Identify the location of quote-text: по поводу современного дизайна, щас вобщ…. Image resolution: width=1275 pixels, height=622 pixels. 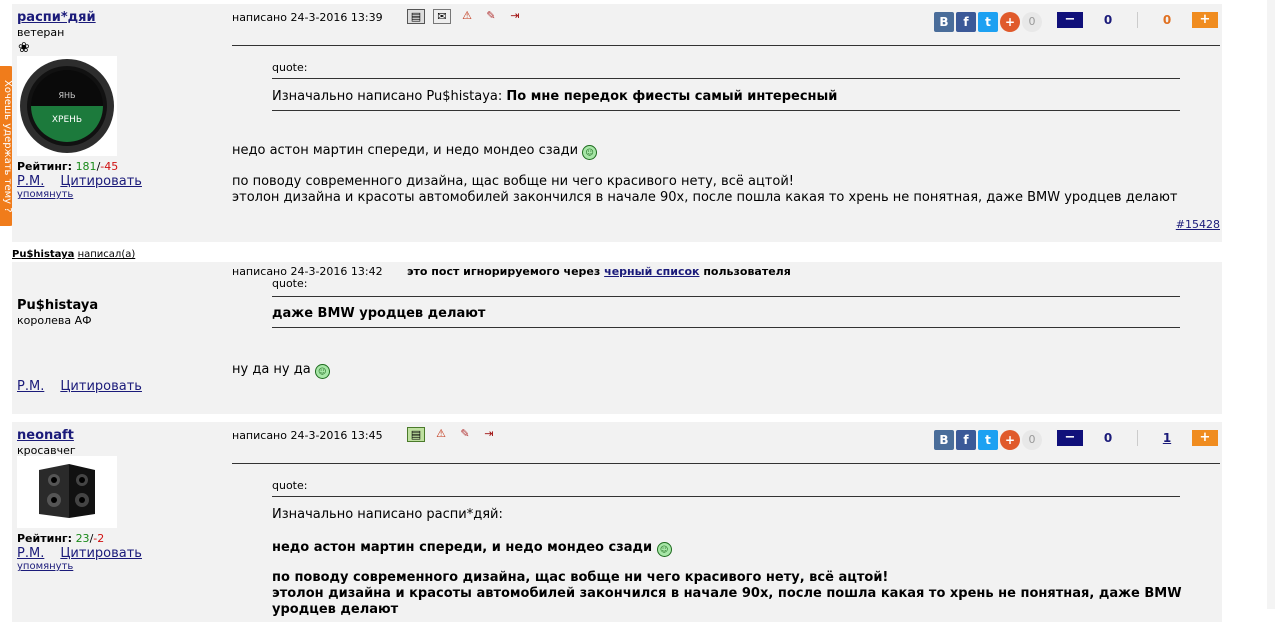
(580, 577).